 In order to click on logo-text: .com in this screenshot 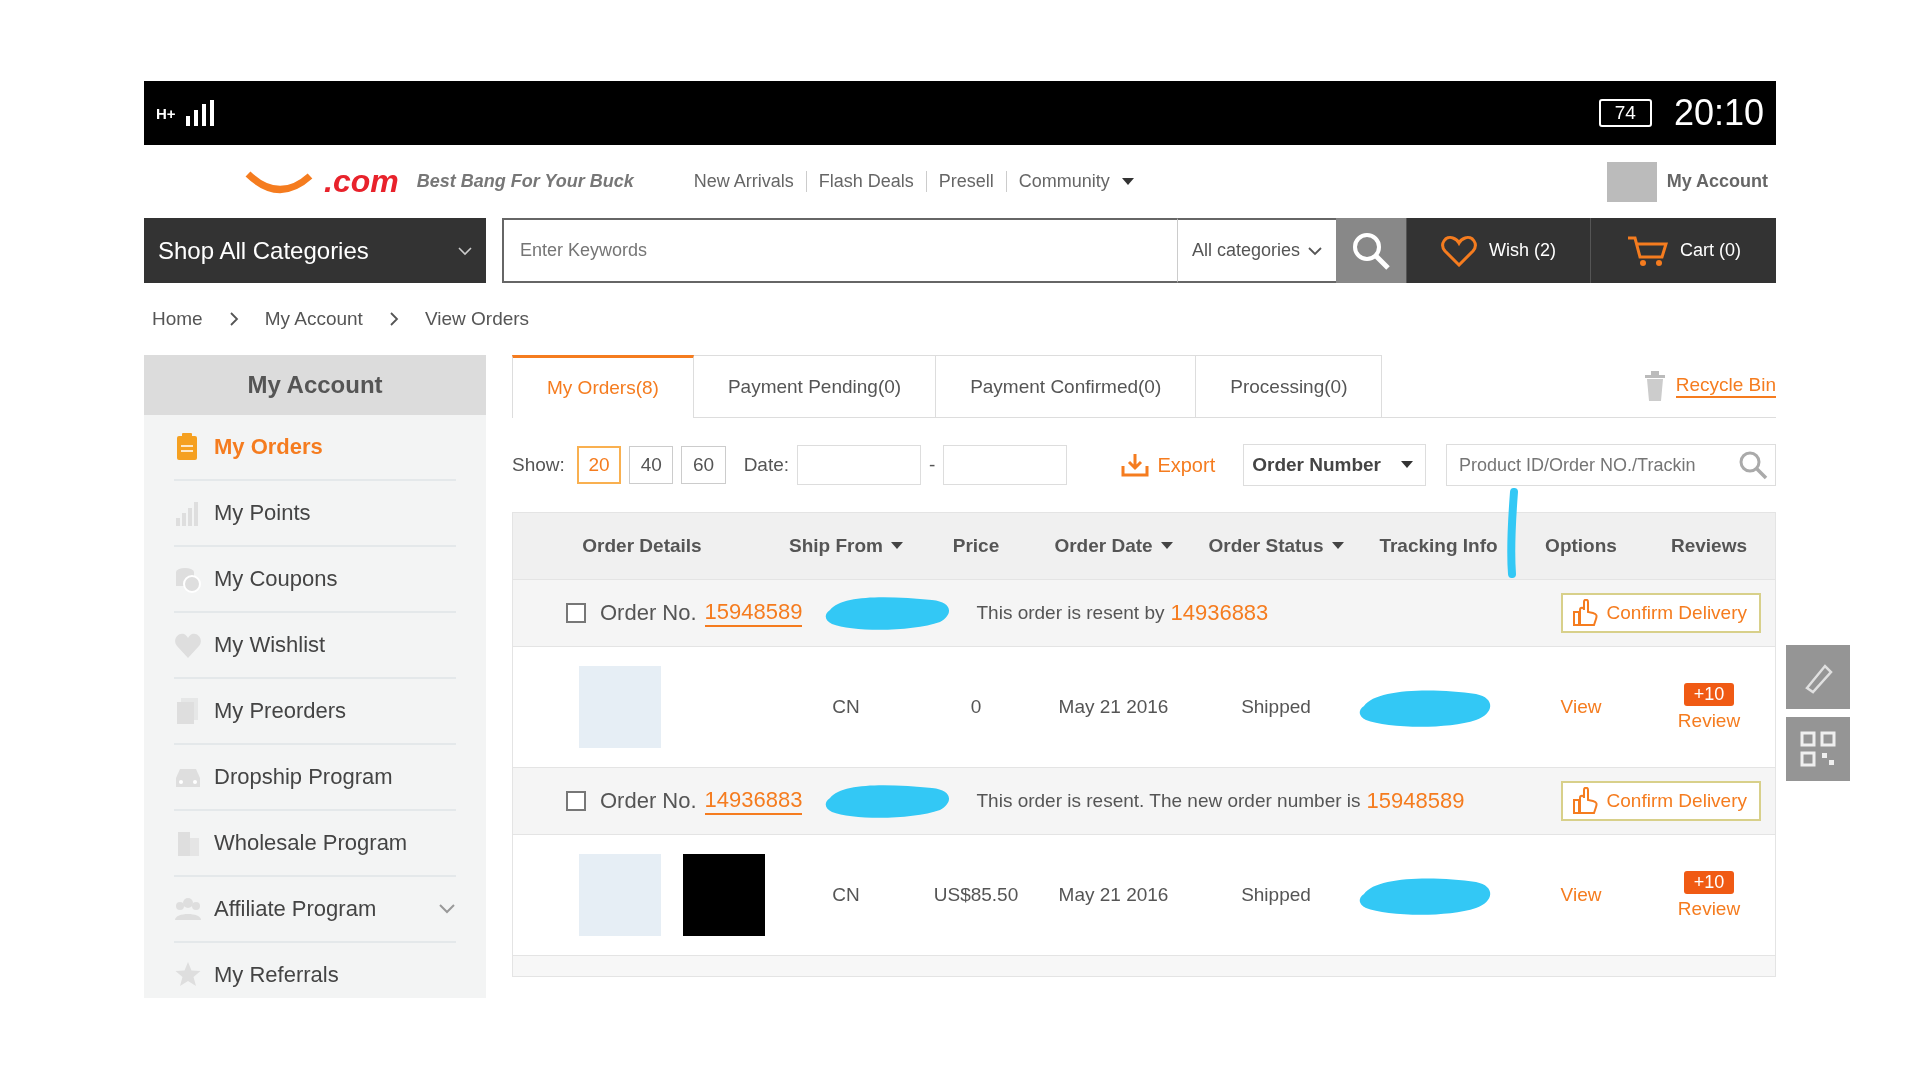, I will do `click(361, 181)`.